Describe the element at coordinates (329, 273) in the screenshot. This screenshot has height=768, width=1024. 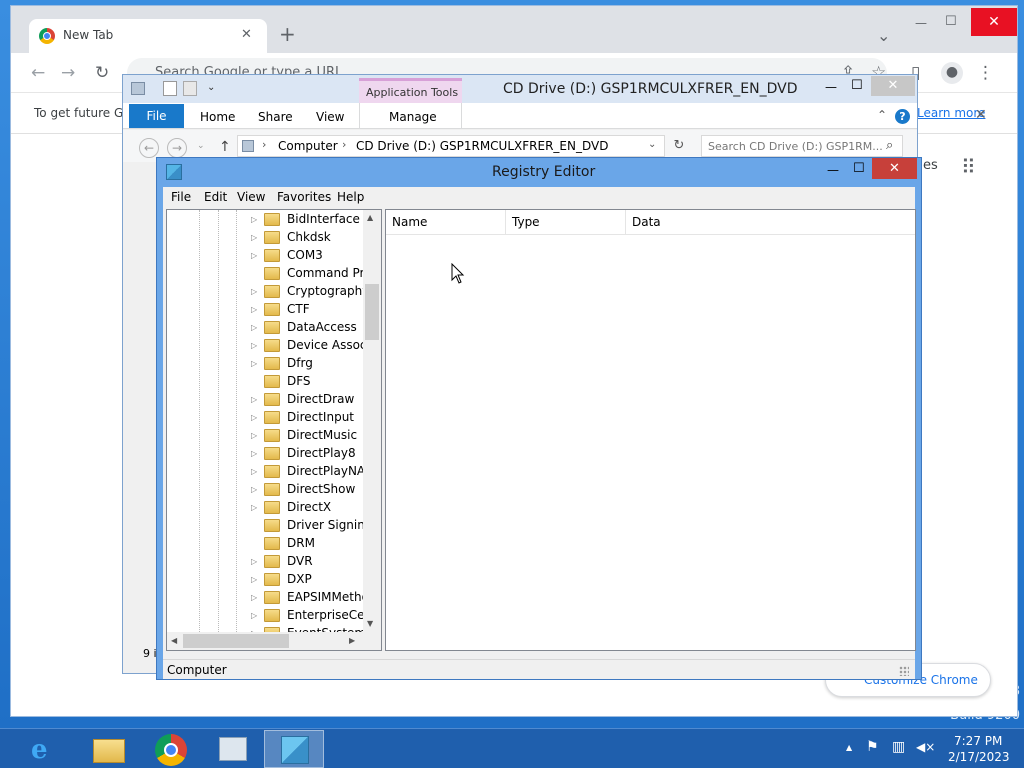
I see `registry-key-label: Command Pro` at that location.